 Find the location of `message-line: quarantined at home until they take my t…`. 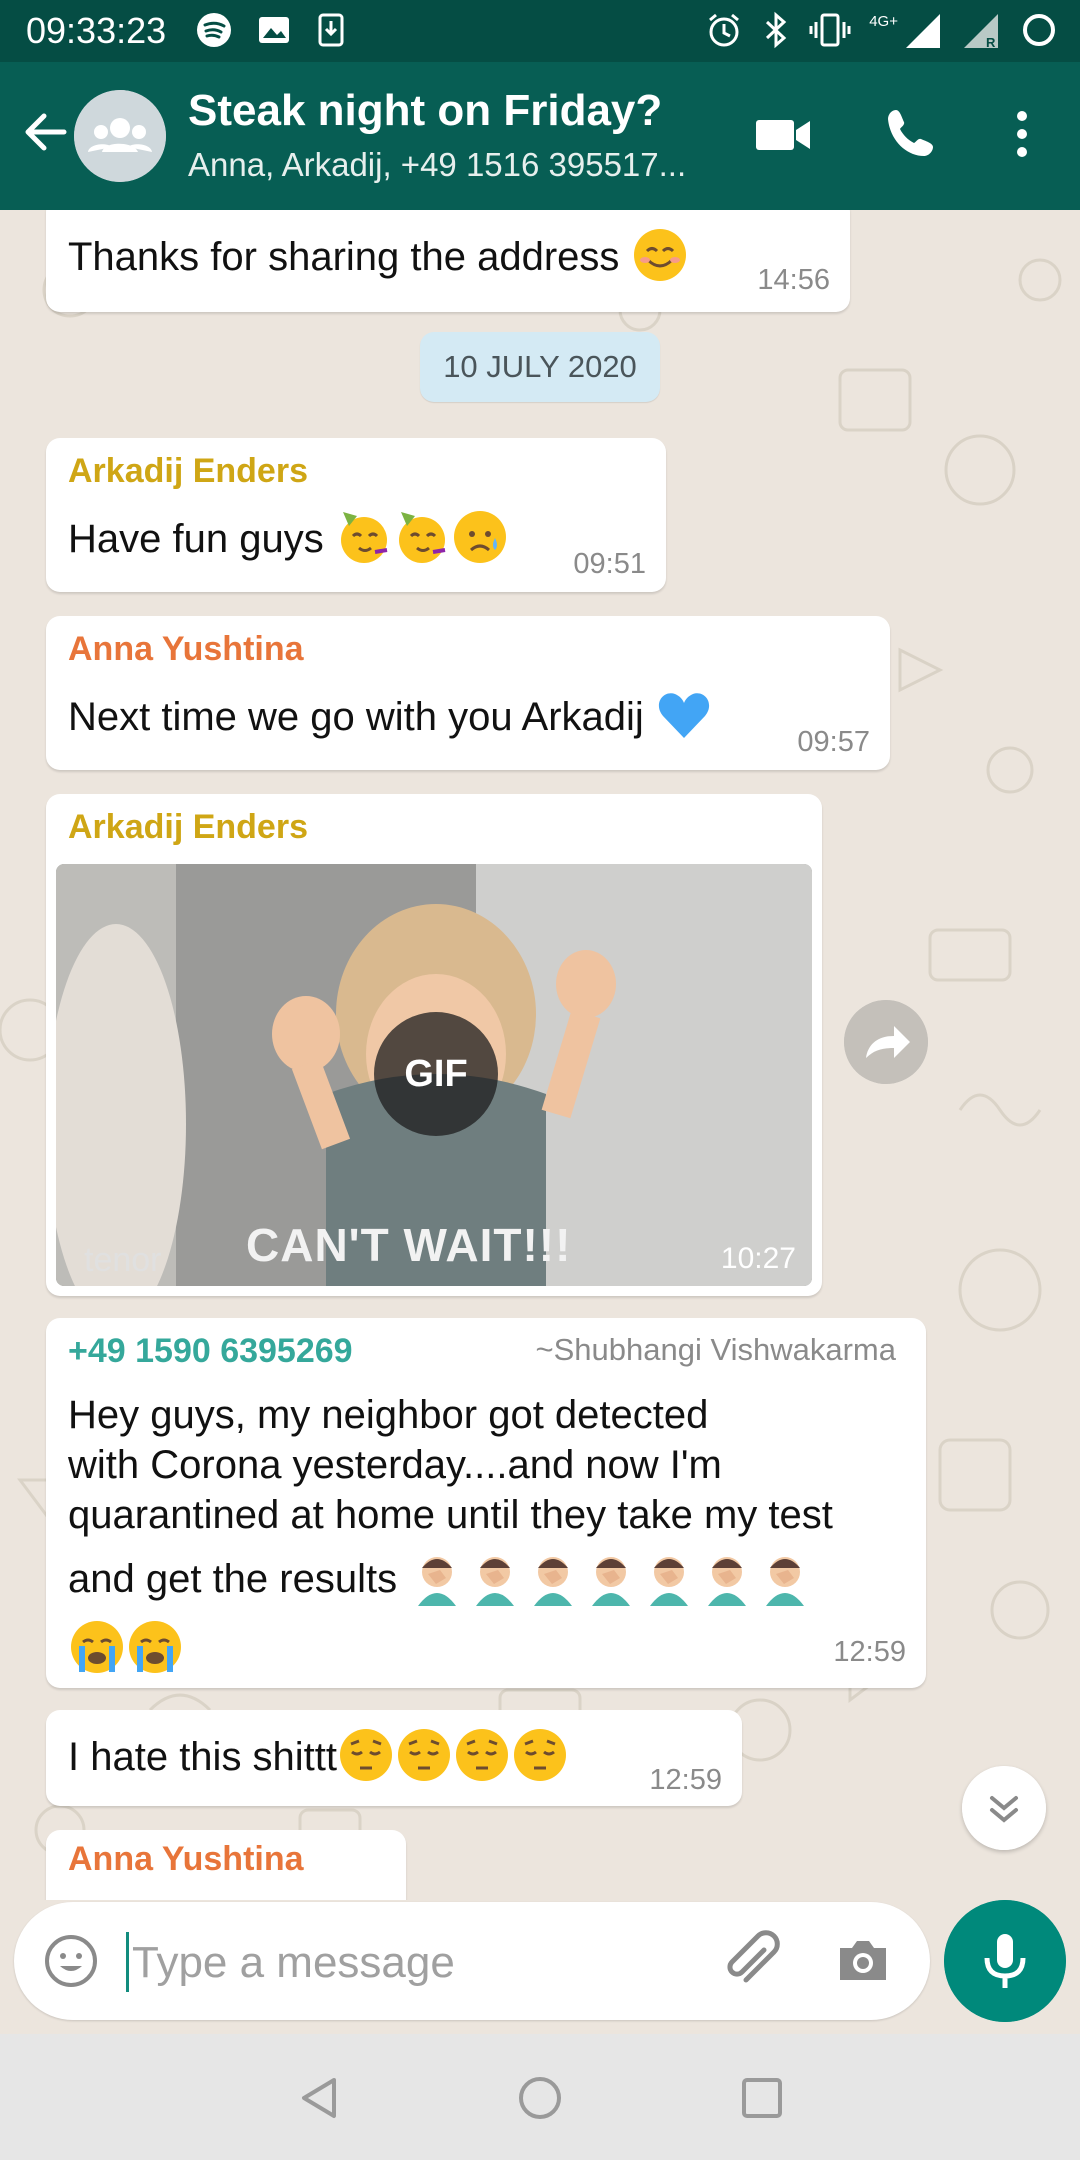

message-line: quarantined at home until they take my t… is located at coordinates (450, 1515).